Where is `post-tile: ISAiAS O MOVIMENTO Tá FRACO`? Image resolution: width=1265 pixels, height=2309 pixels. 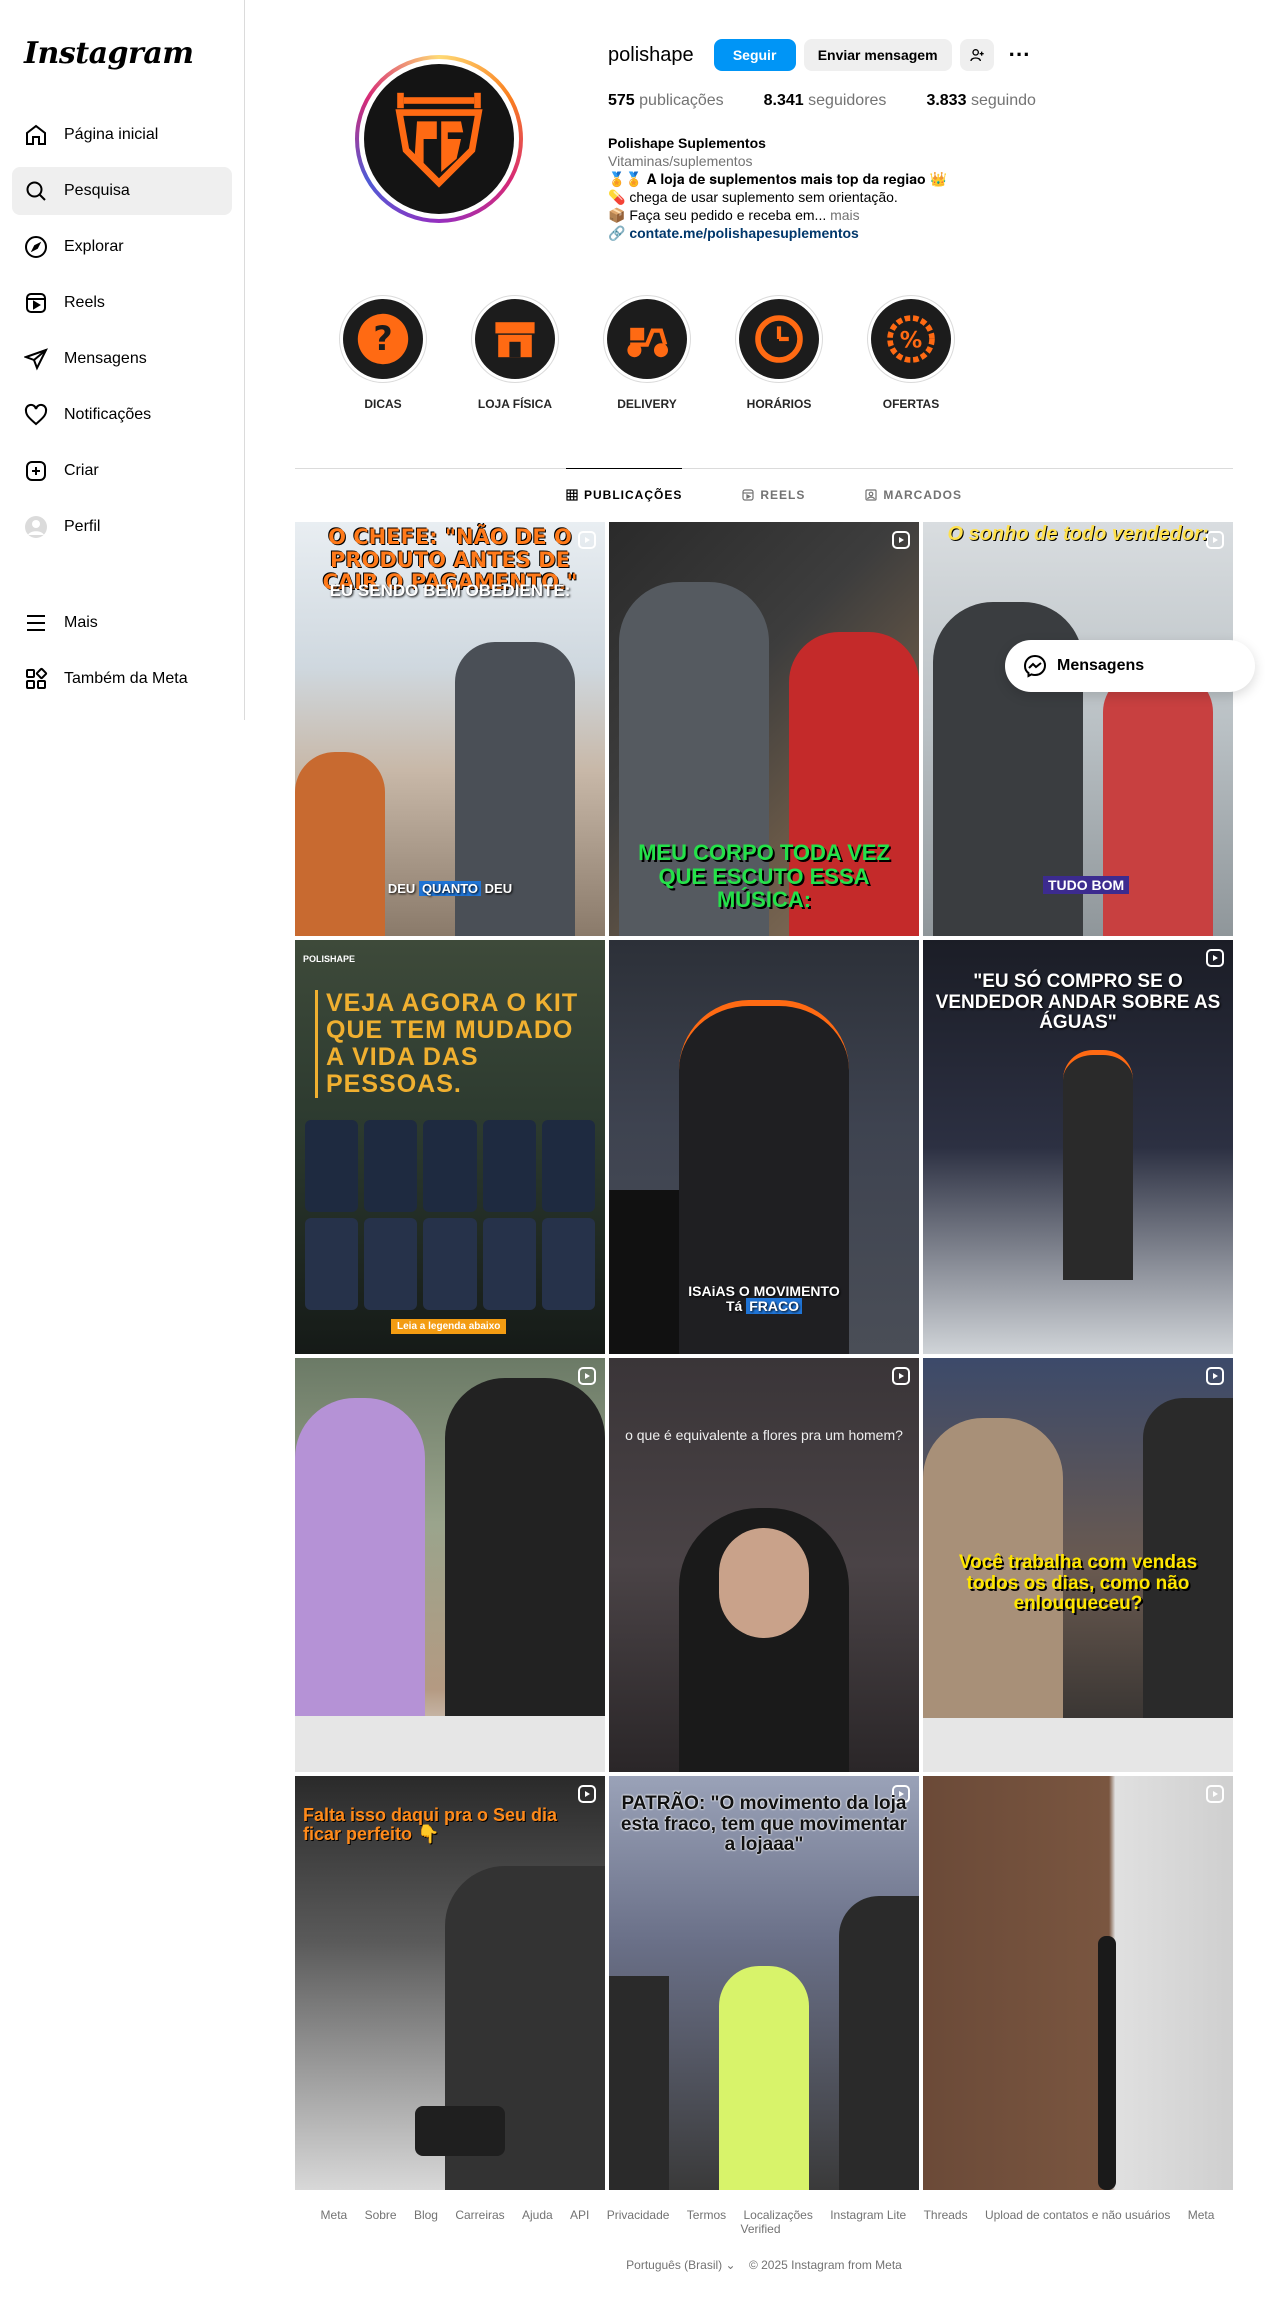
post-tile: ISAiAS O MOVIMENTO Tá FRACO is located at coordinates (764, 1147).